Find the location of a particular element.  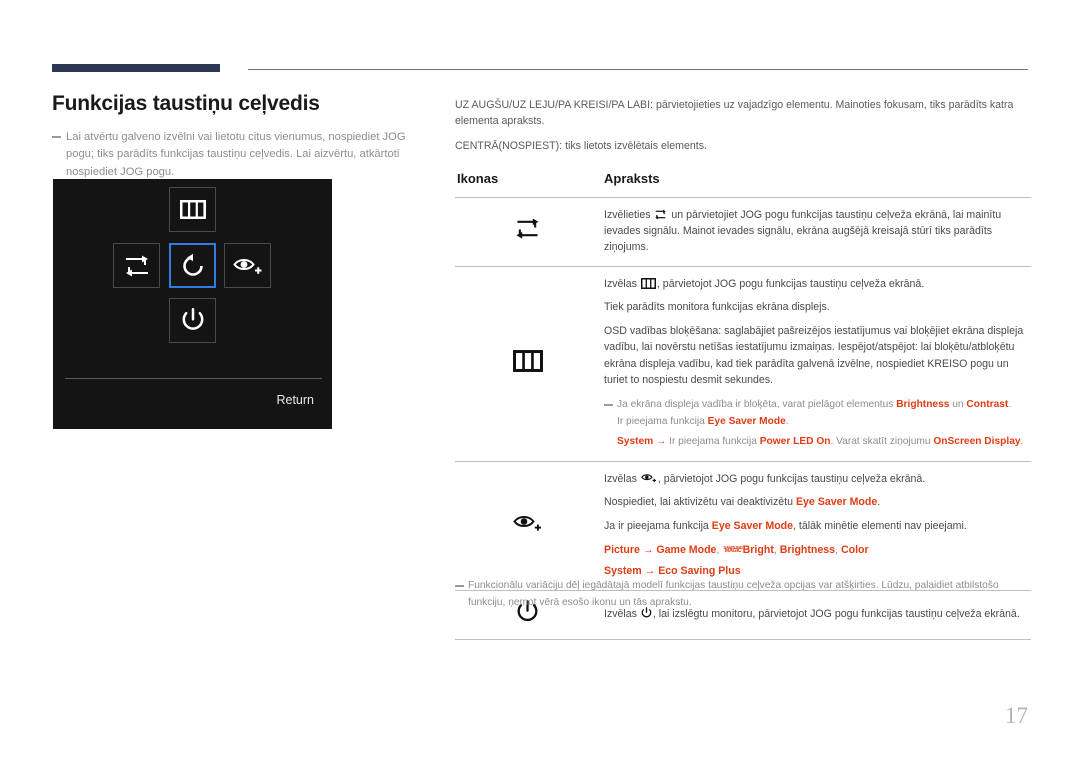

row-icon-cell-menu is located at coordinates (527, 363).